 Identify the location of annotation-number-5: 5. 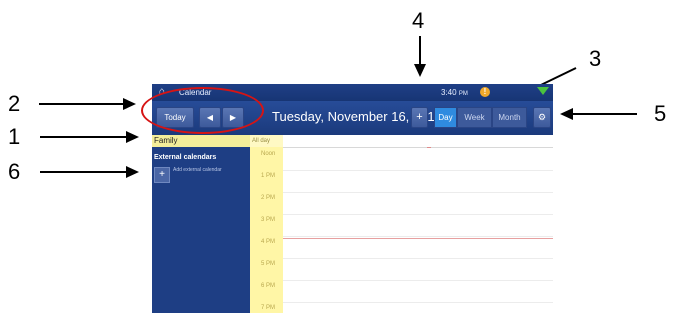
(660, 113).